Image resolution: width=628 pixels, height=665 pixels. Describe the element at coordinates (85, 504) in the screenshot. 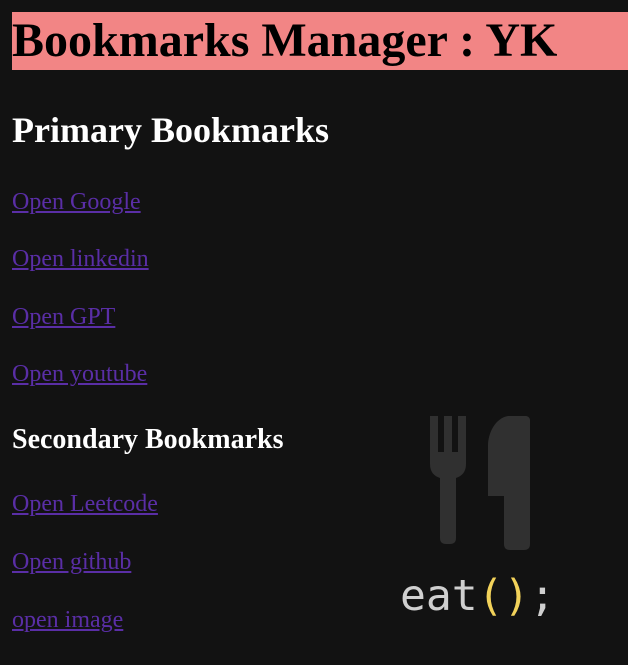

I see `link-open-leetcode: Open Leetcode` at that location.